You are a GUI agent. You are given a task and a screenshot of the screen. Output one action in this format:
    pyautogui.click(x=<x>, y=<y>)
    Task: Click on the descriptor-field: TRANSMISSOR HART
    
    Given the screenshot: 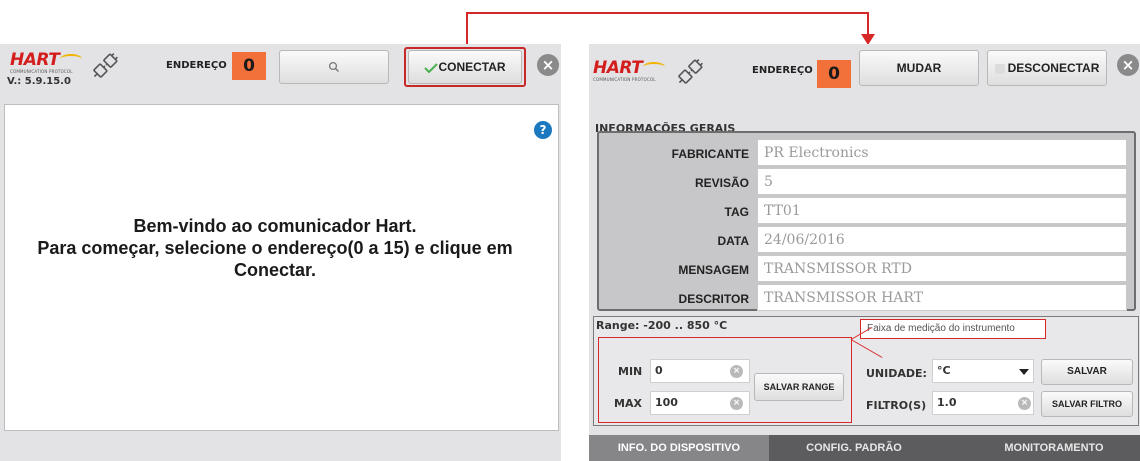 What is the action you would take?
    pyautogui.click(x=942, y=297)
    